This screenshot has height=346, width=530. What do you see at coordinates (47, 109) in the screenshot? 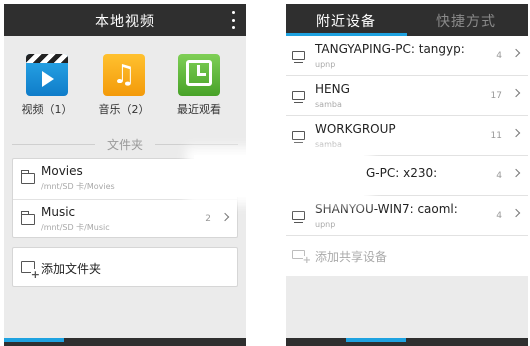
I see `category-video-label: 视频（1）` at bounding box center [47, 109].